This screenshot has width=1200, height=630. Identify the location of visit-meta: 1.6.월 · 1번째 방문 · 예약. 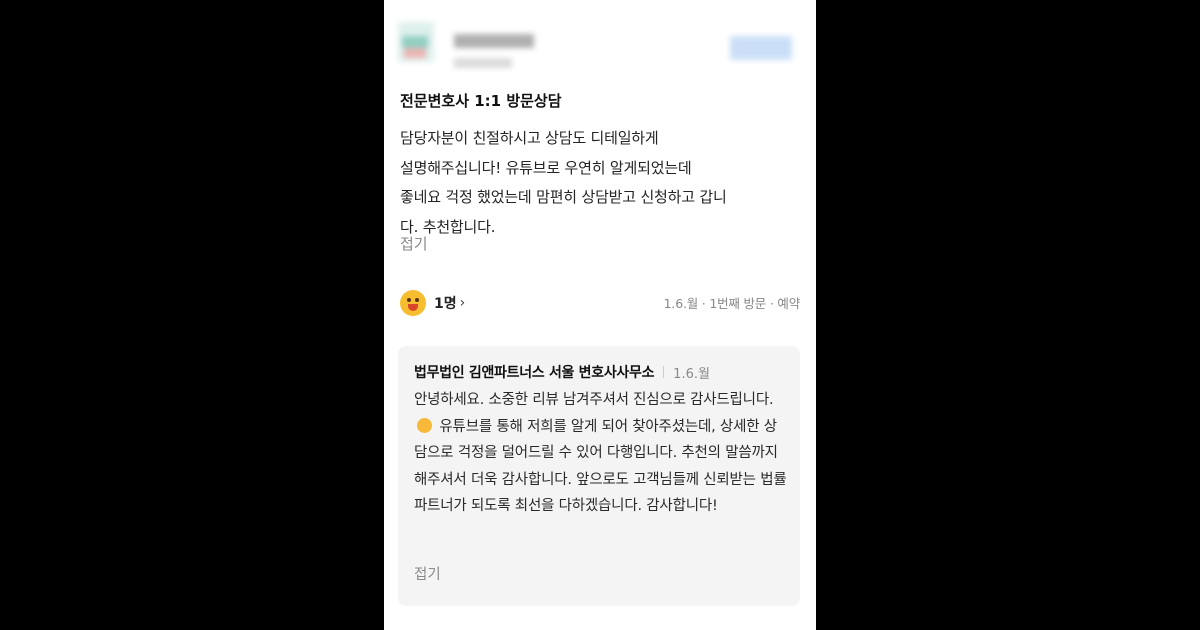
(732, 303).